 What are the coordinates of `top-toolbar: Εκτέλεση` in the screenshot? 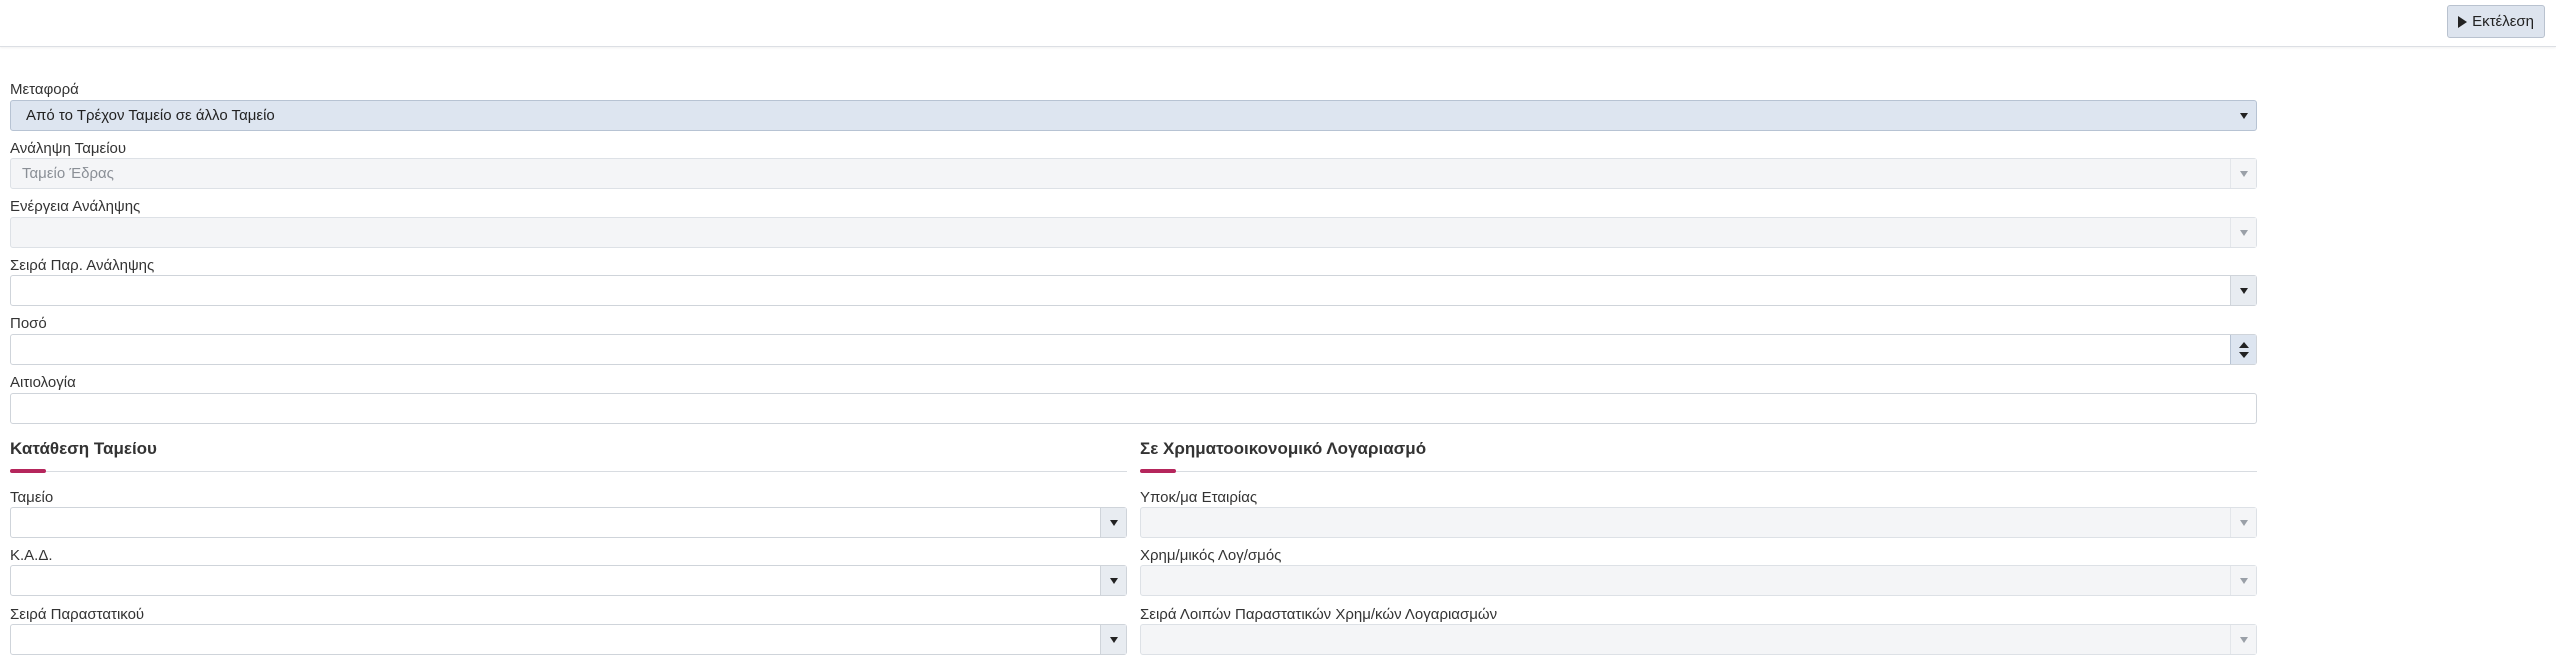 It's located at (1278, 23).